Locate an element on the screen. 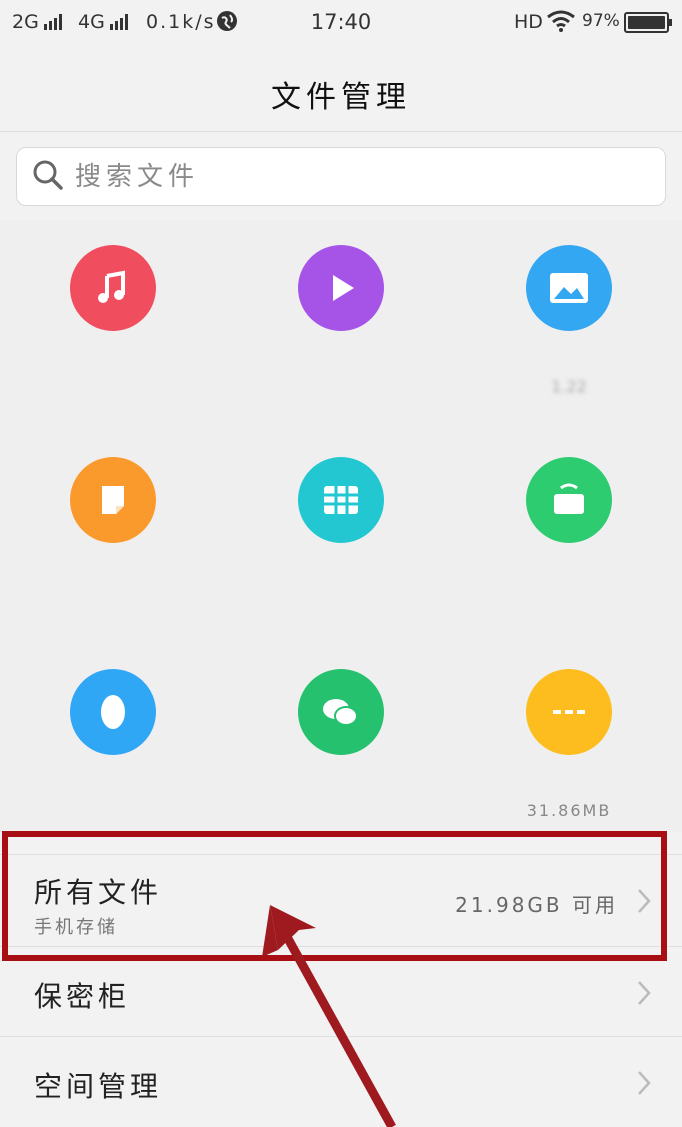 The height and width of the screenshot is (1127, 682). title-bar: 文件管理 is located at coordinates (341, 90).